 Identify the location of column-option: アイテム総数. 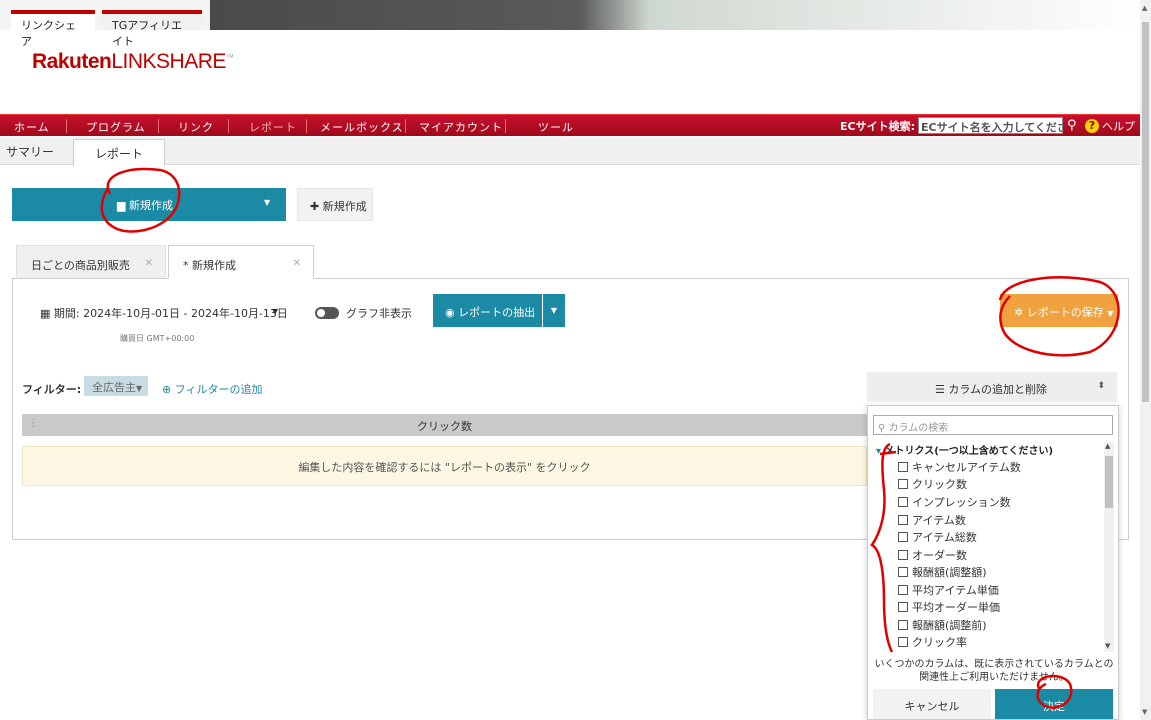
(937, 537).